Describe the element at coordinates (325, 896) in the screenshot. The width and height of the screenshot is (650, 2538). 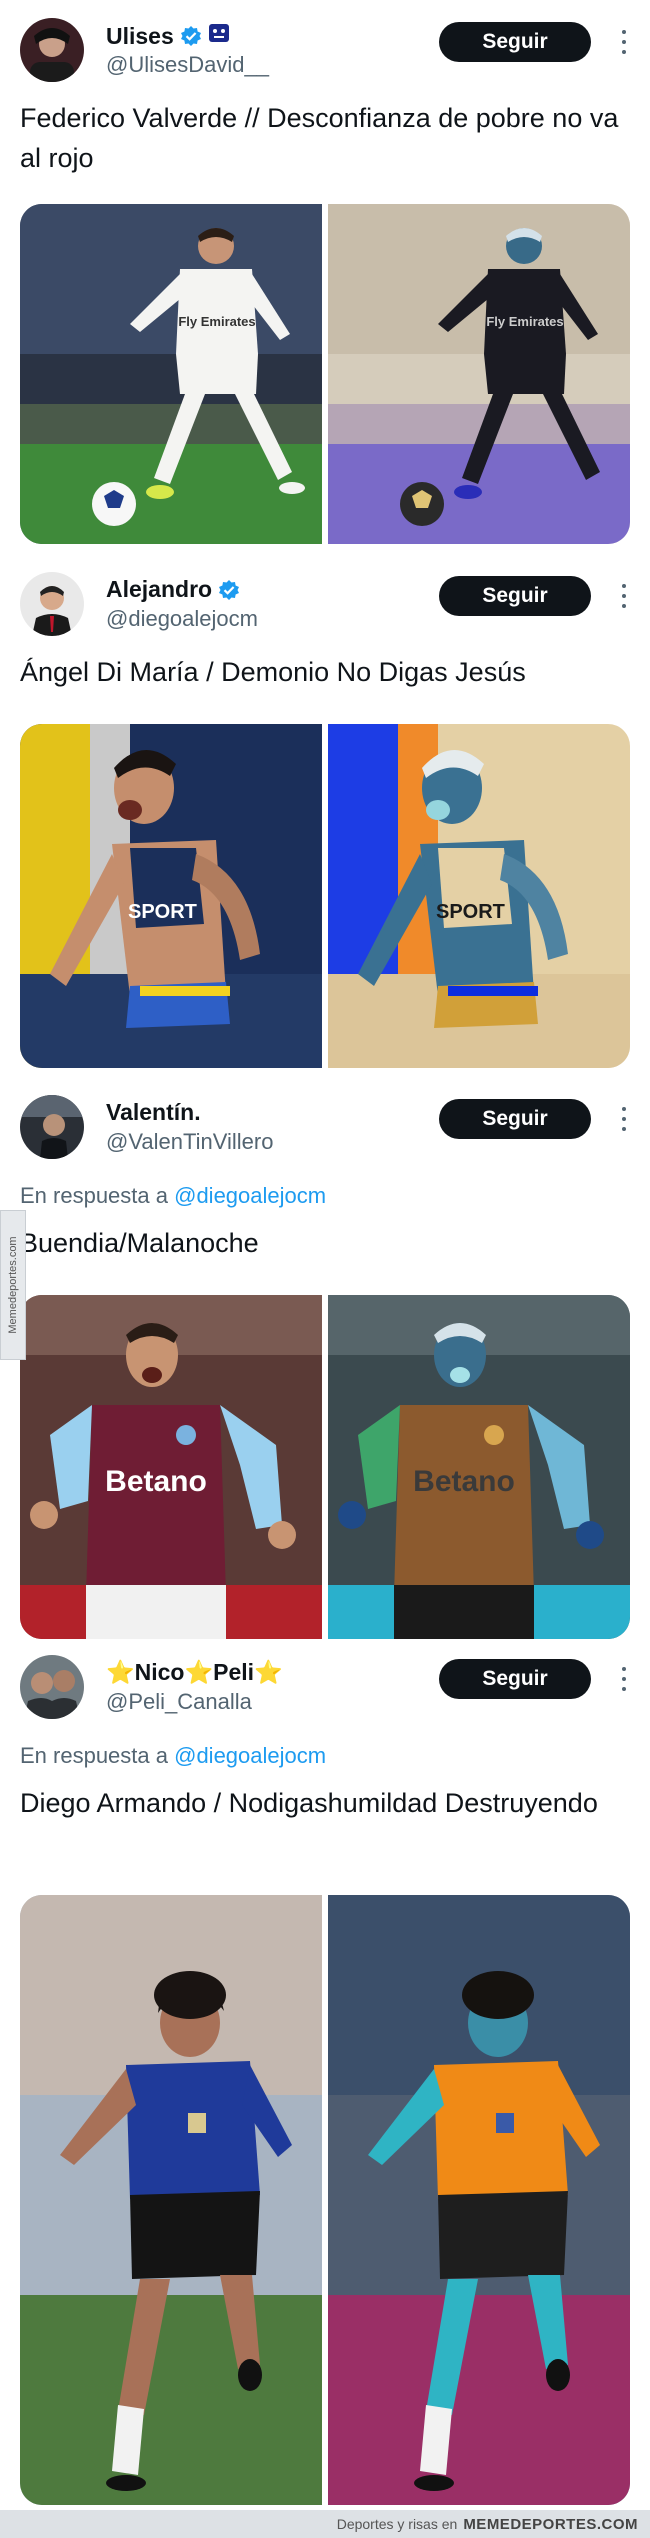
I see `tweet-media: SPORT SPORT` at that location.